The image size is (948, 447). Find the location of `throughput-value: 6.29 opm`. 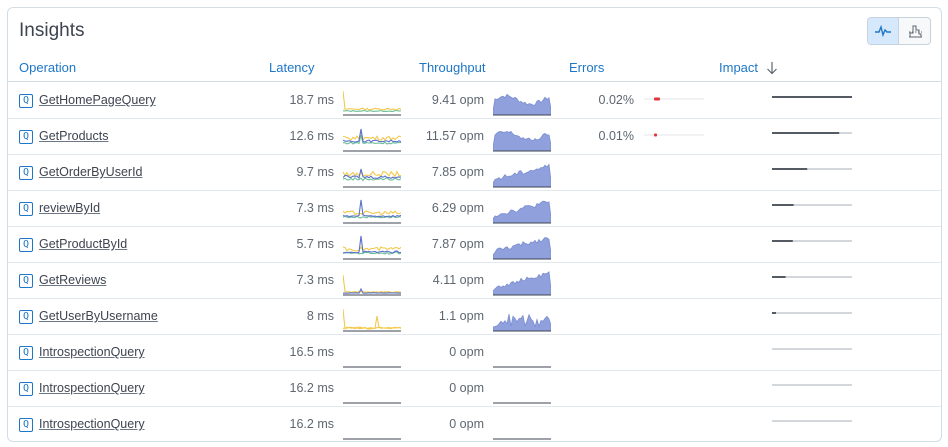

throughput-value: 6.29 opm is located at coordinates (457, 208).